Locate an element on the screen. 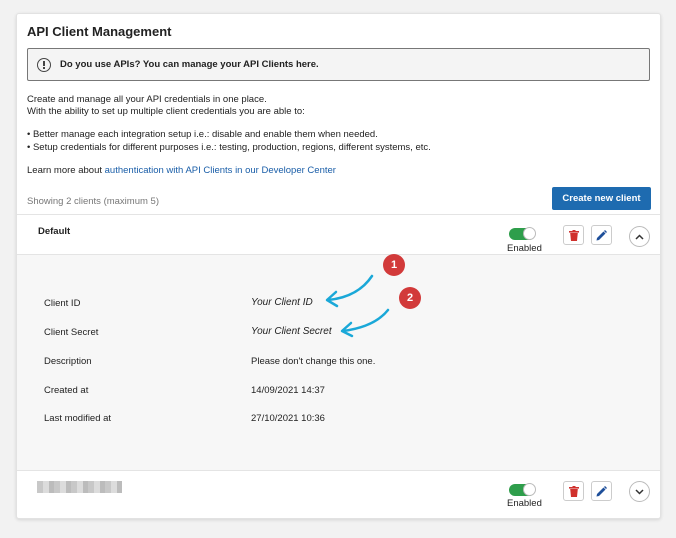  annotation-badge: 1 is located at coordinates (394, 265).